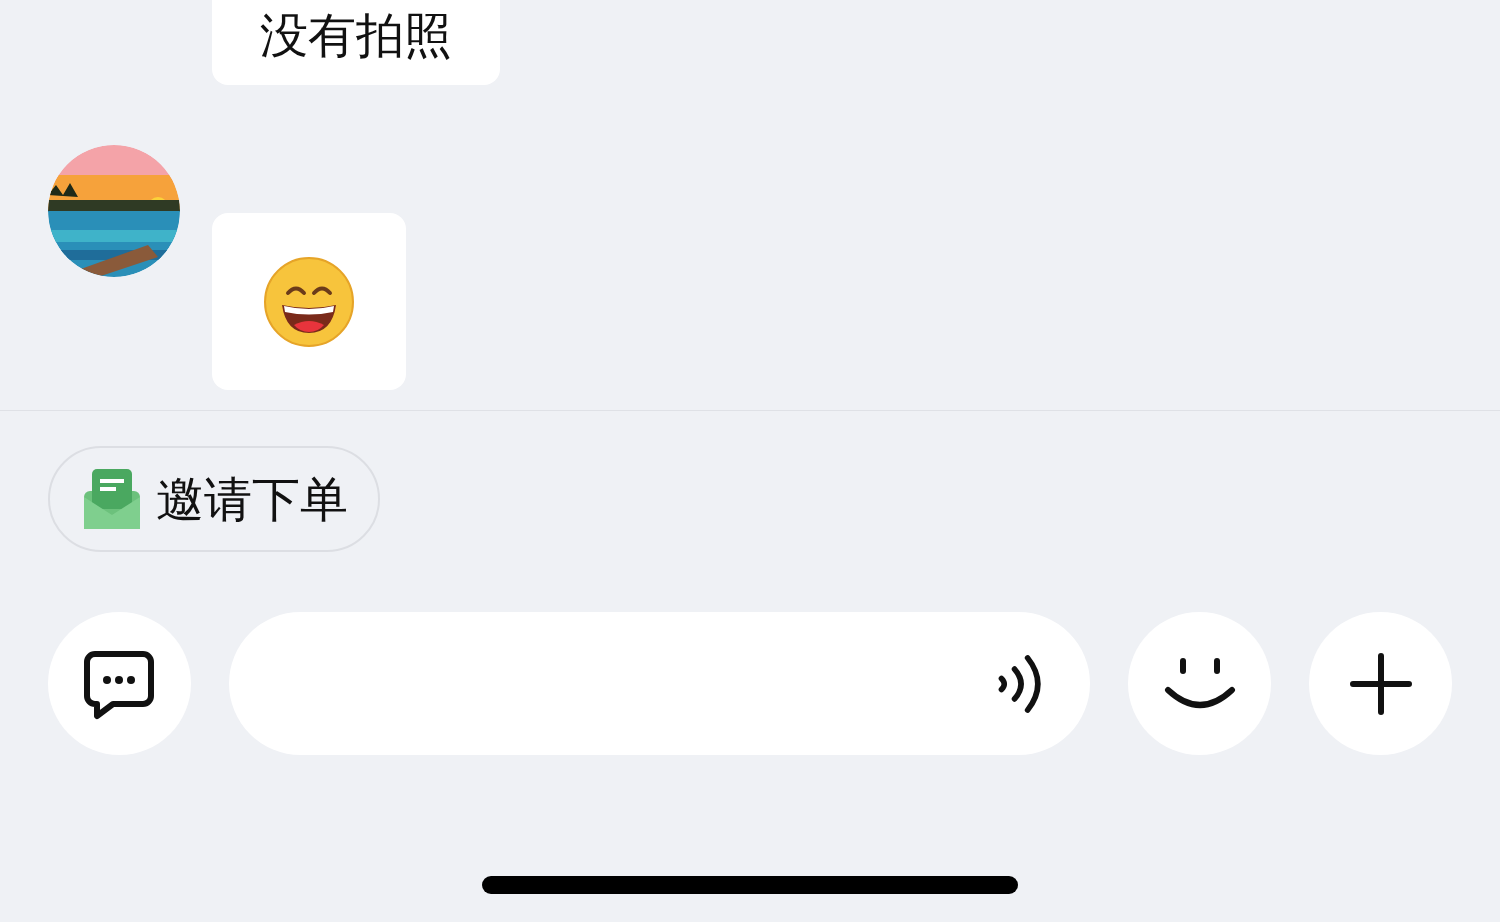  What do you see at coordinates (214, 499) in the screenshot?
I see `invite-order-chip: 邀请下单` at bounding box center [214, 499].